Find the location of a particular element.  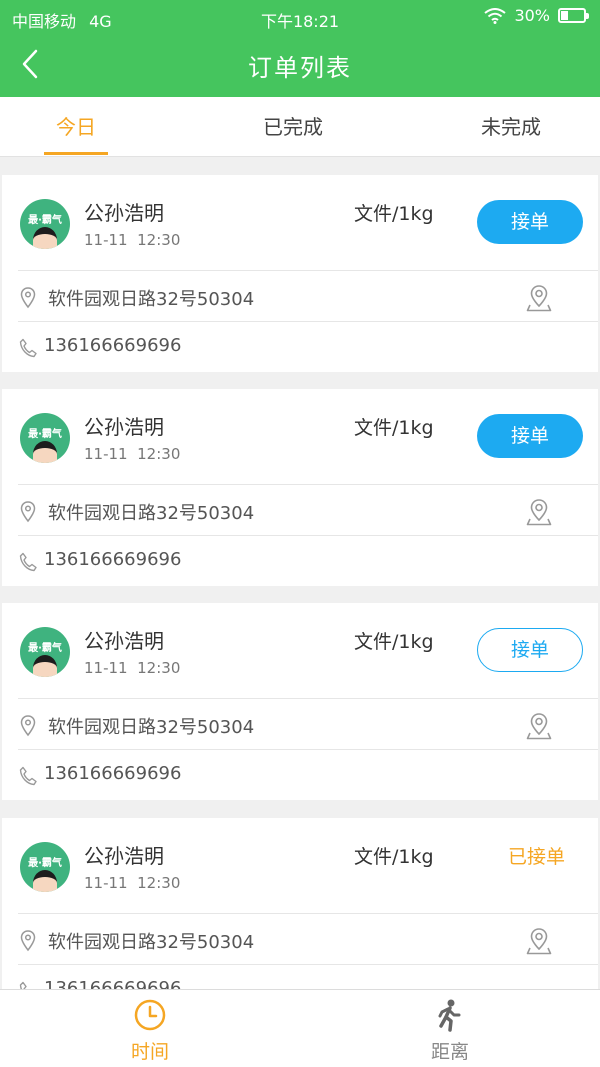

header: 中国移动 4G 下午18:21 30% 订单列表 is located at coordinates (300, 48).